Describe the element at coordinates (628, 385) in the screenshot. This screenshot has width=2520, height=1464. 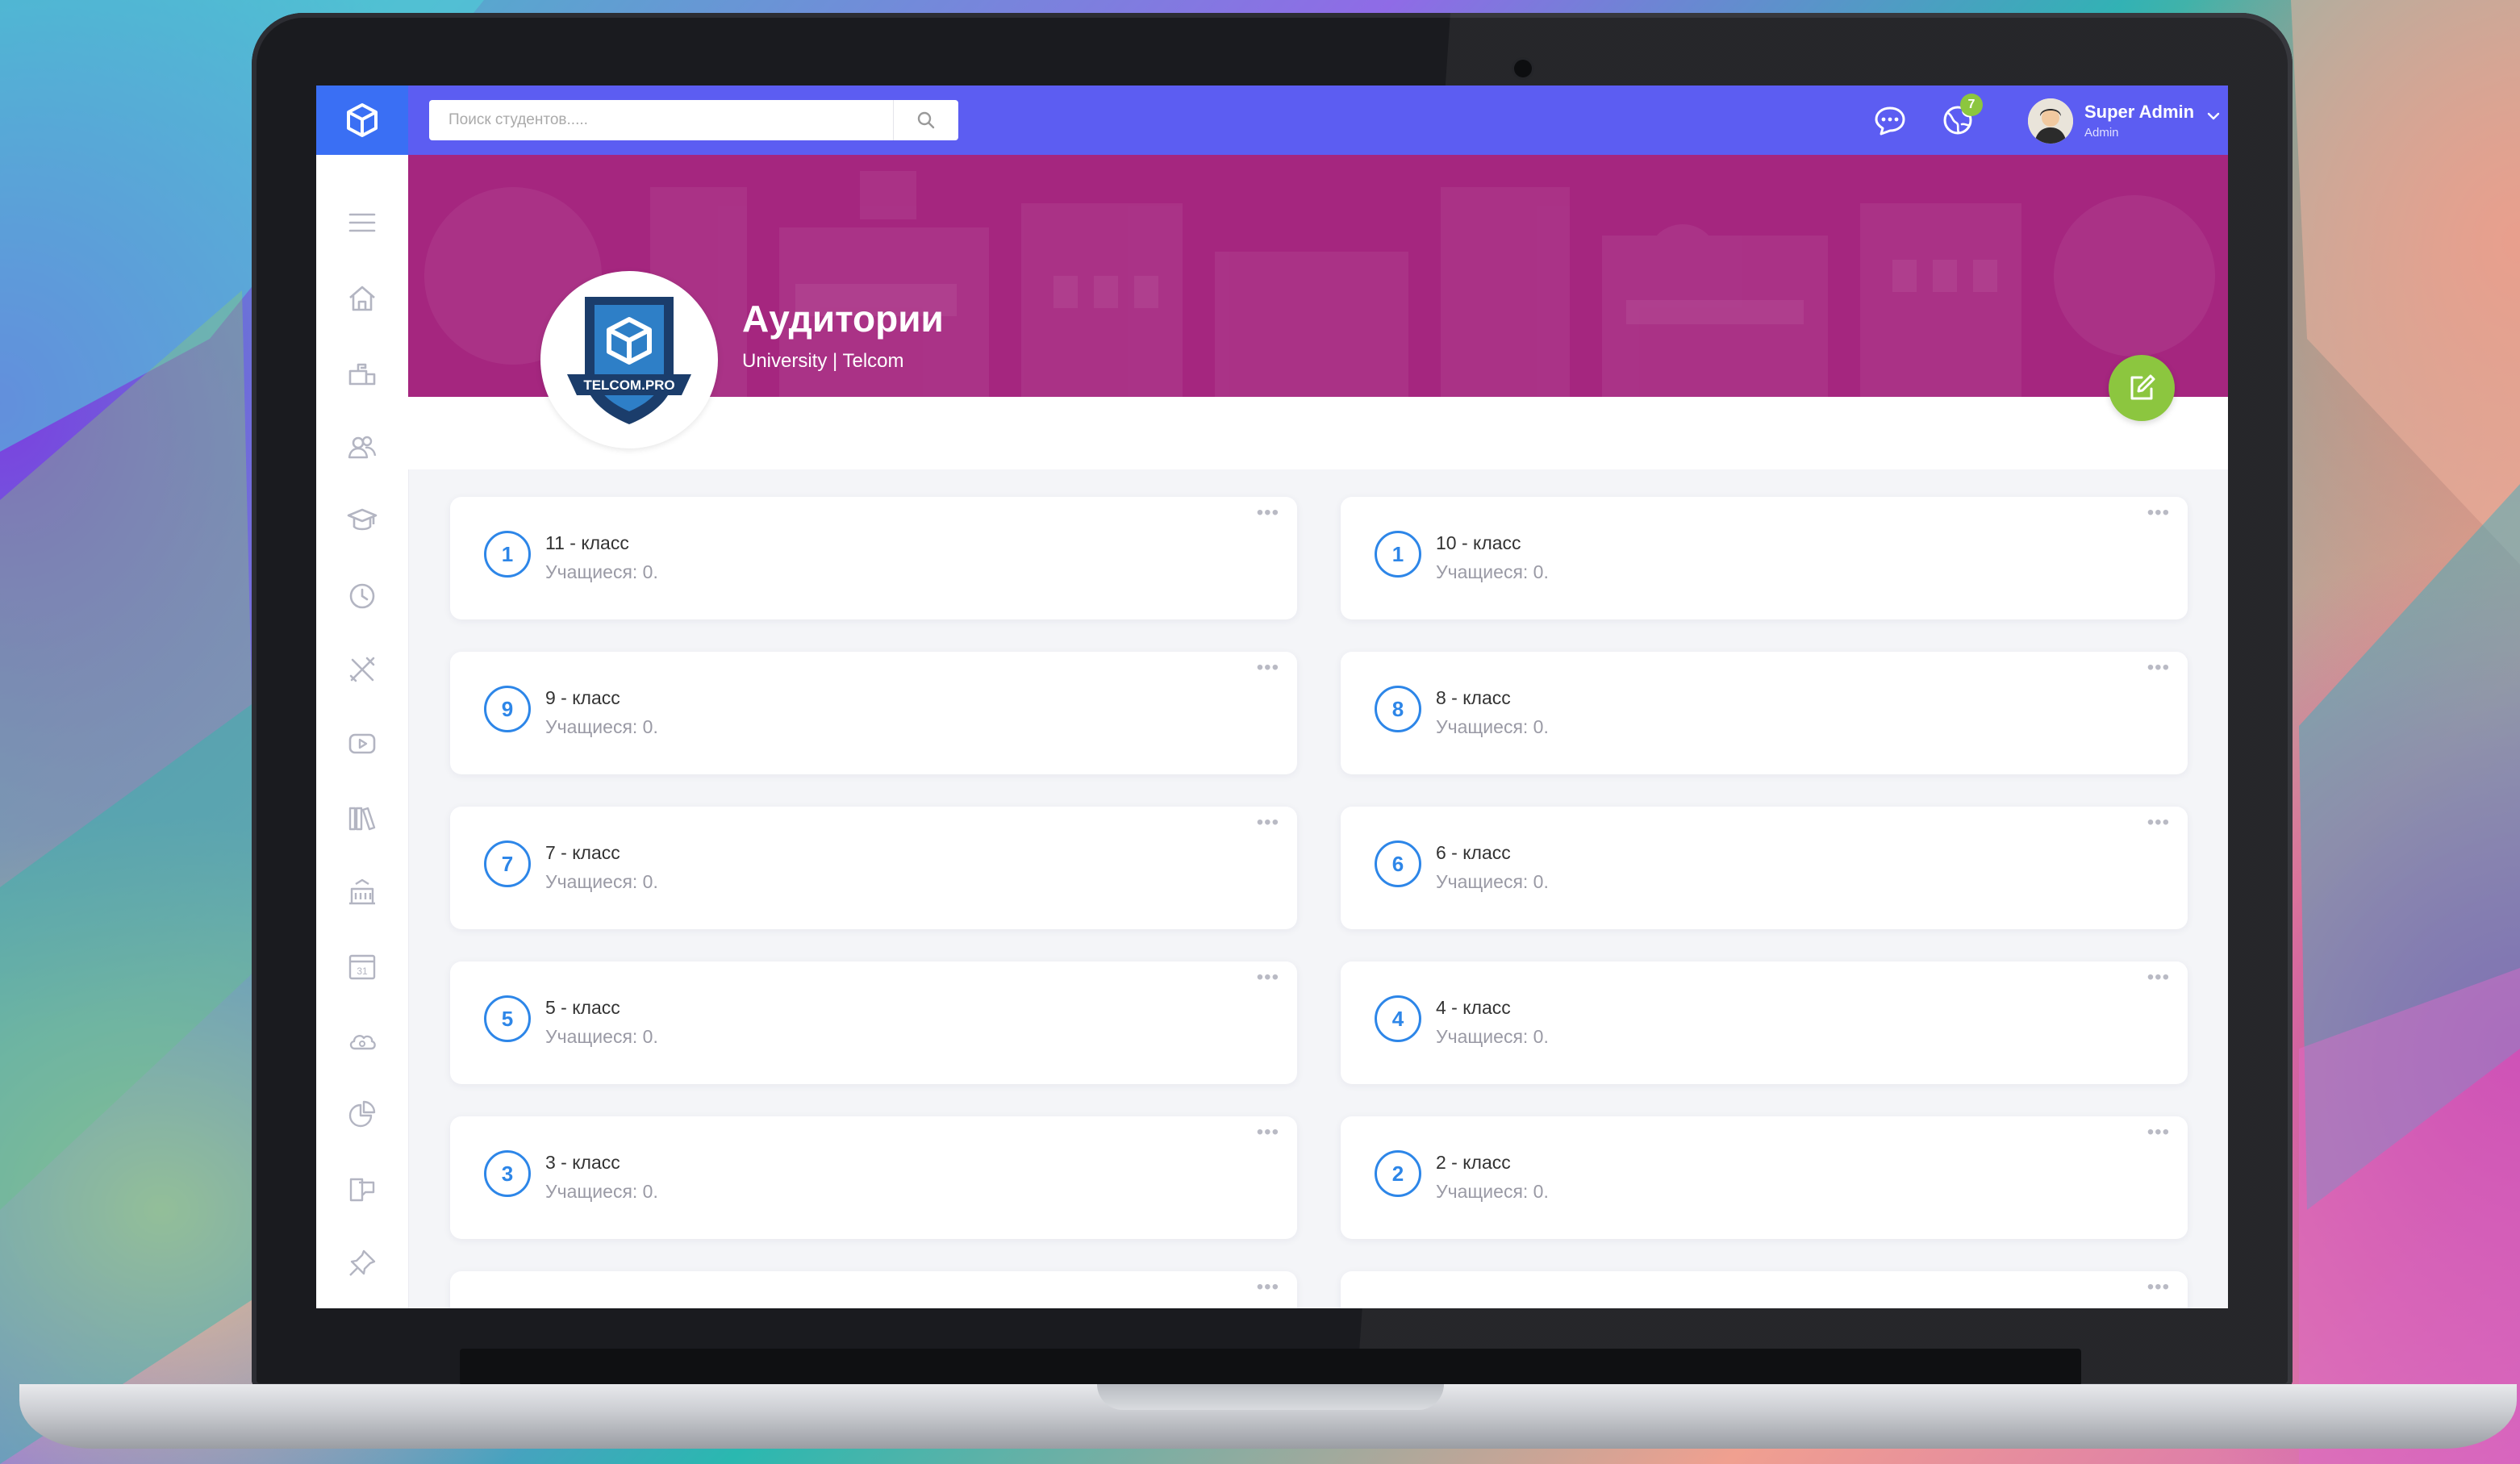
I see `logo-text: TELCOM.PRO` at that location.